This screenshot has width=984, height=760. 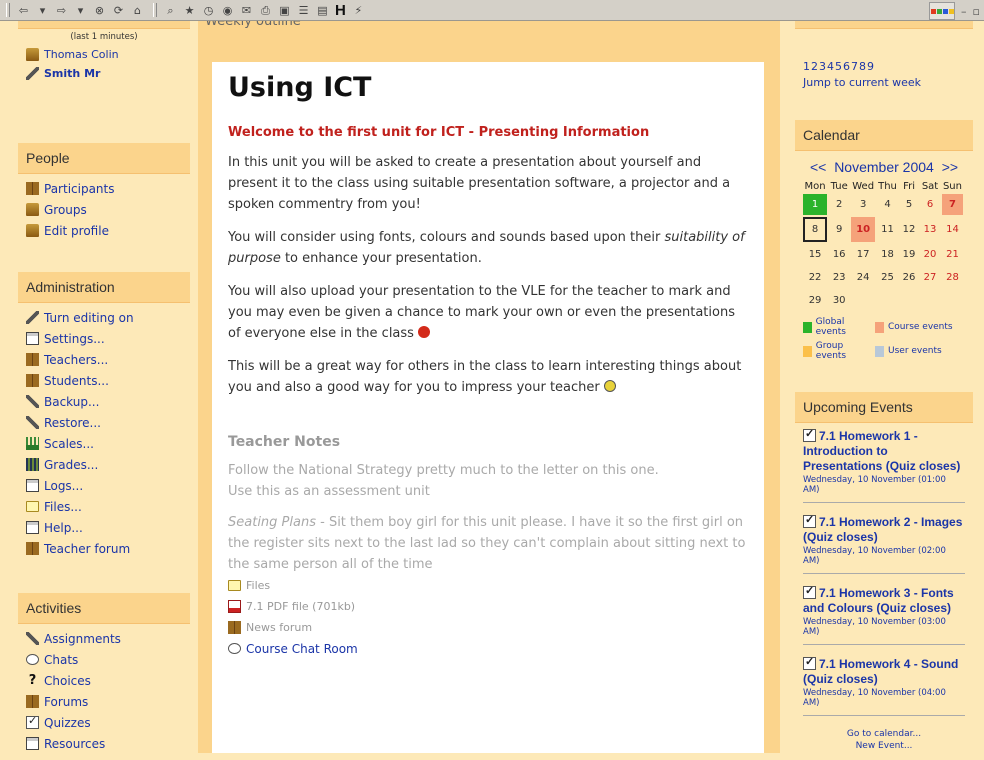 What do you see at coordinates (823, 66) in the screenshot?
I see `week-link-3: 3` at bounding box center [823, 66].